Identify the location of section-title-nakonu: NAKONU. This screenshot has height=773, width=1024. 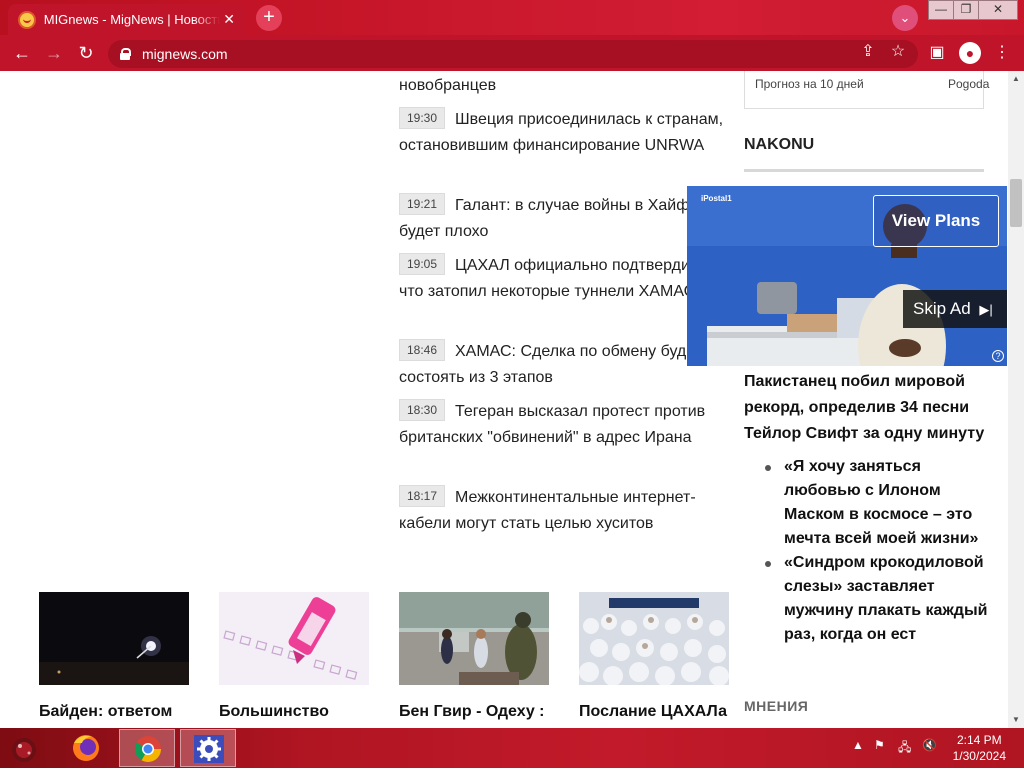
(779, 145).